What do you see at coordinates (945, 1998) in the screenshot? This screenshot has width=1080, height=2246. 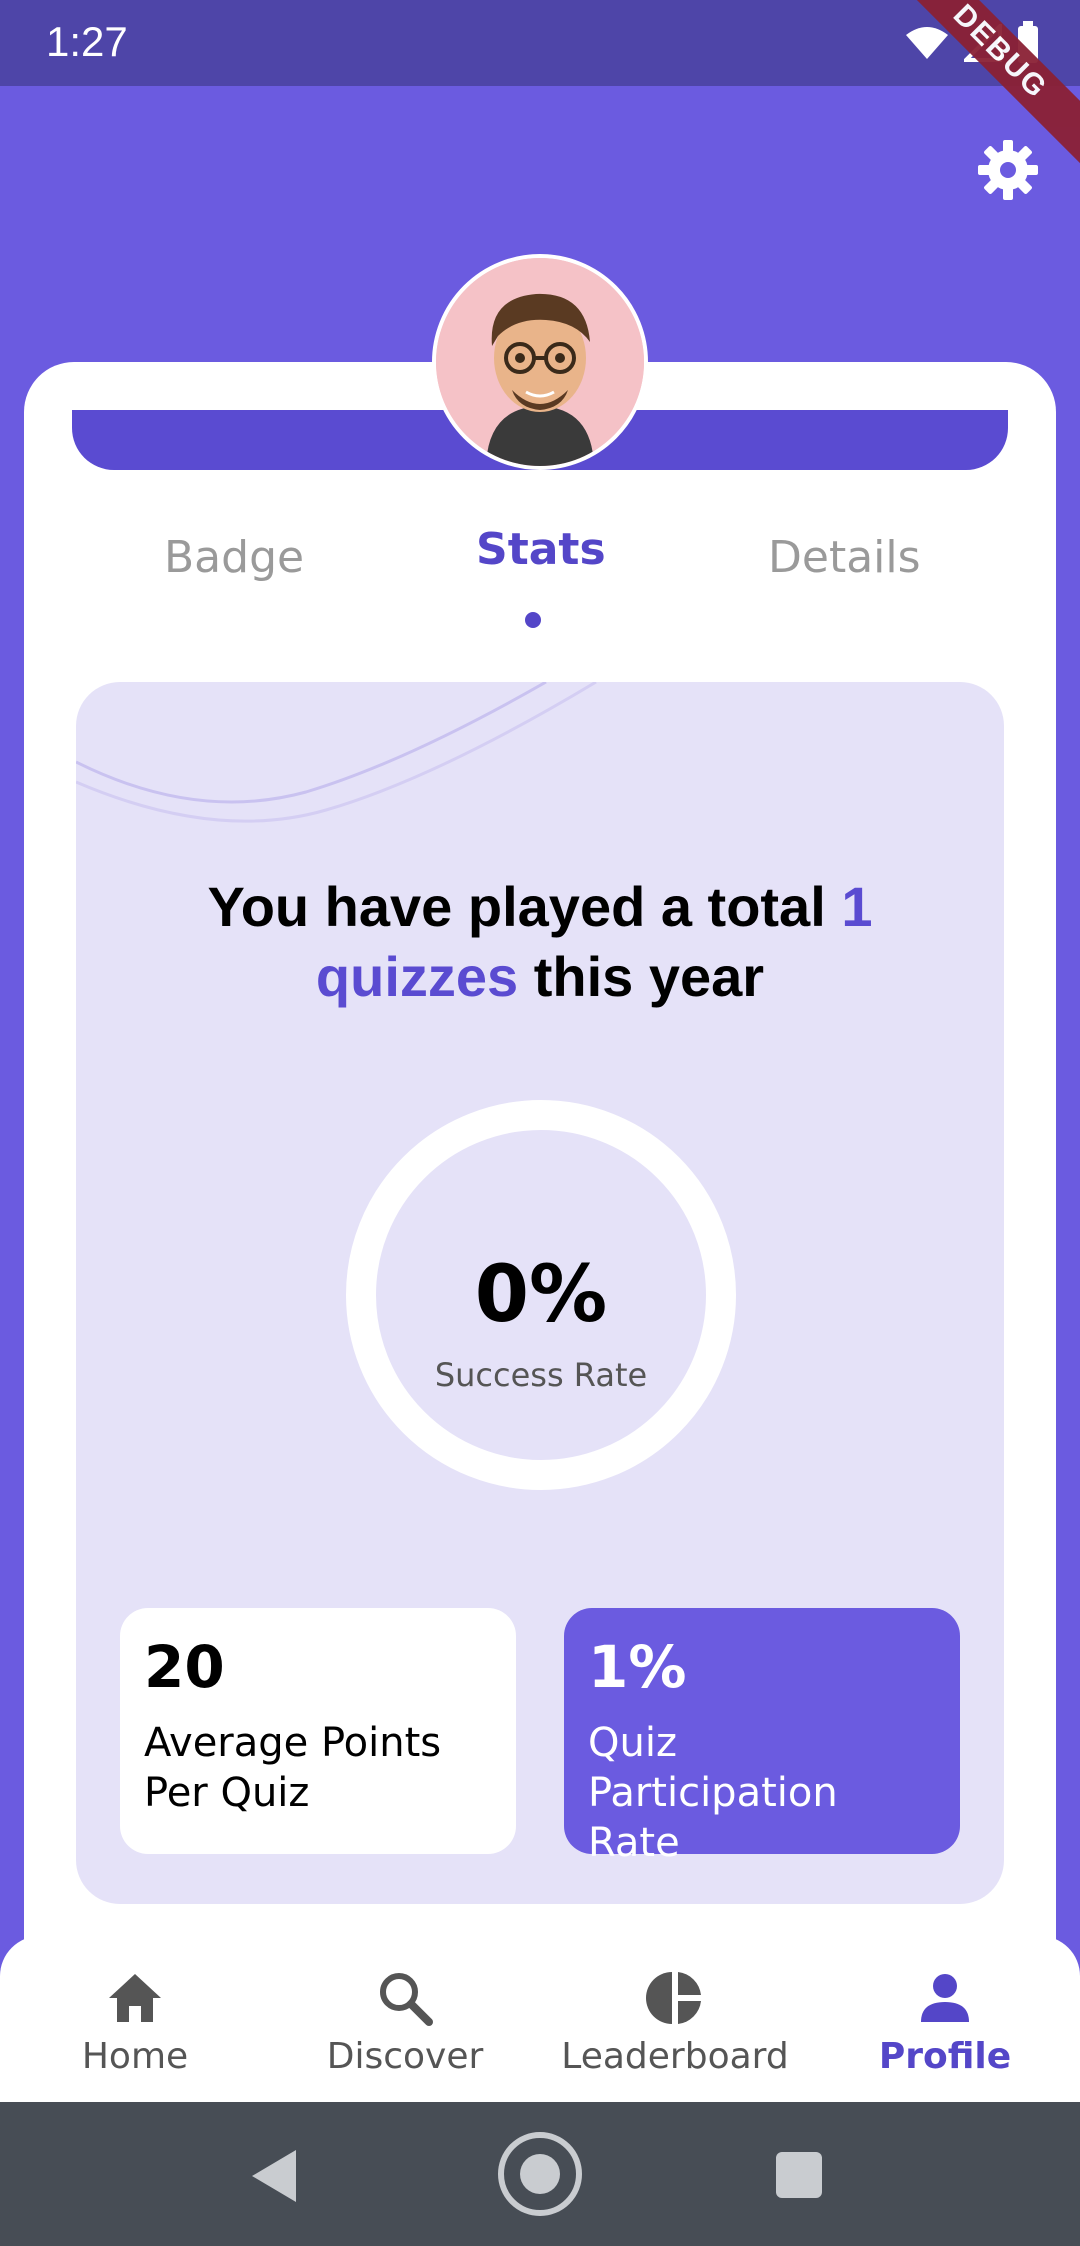 I see `person-icon` at bounding box center [945, 1998].